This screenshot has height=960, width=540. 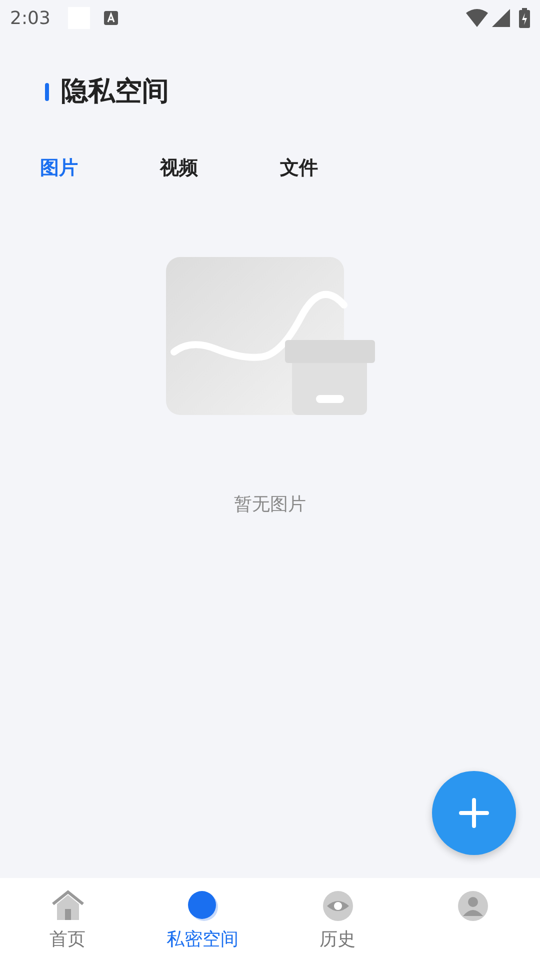 What do you see at coordinates (67, 906) in the screenshot?
I see `home-icon` at bounding box center [67, 906].